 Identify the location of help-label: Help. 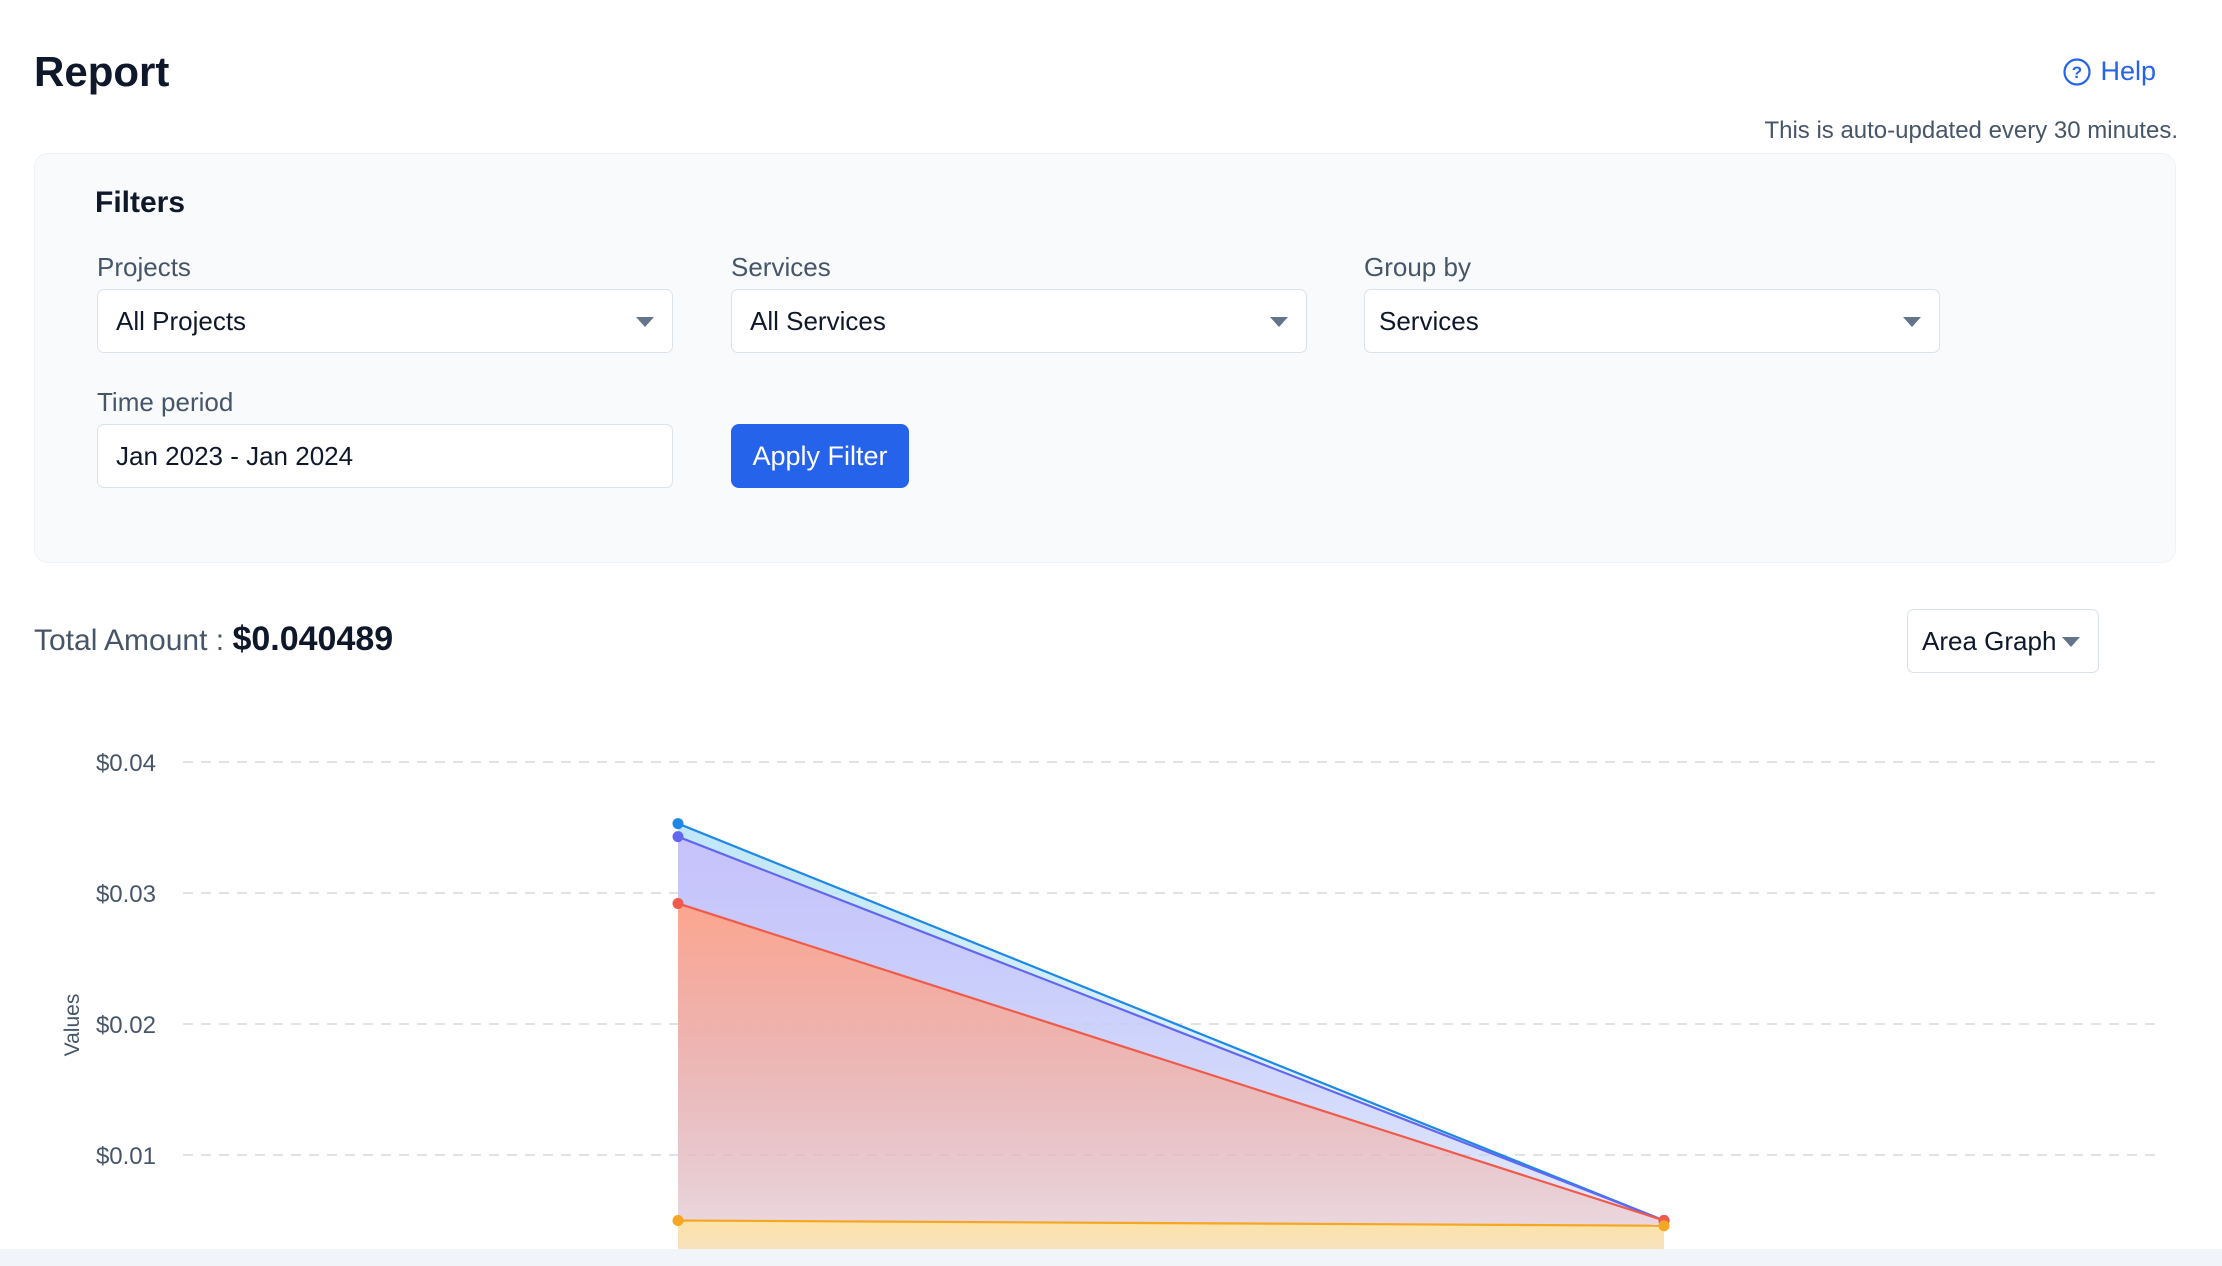
(2128, 71).